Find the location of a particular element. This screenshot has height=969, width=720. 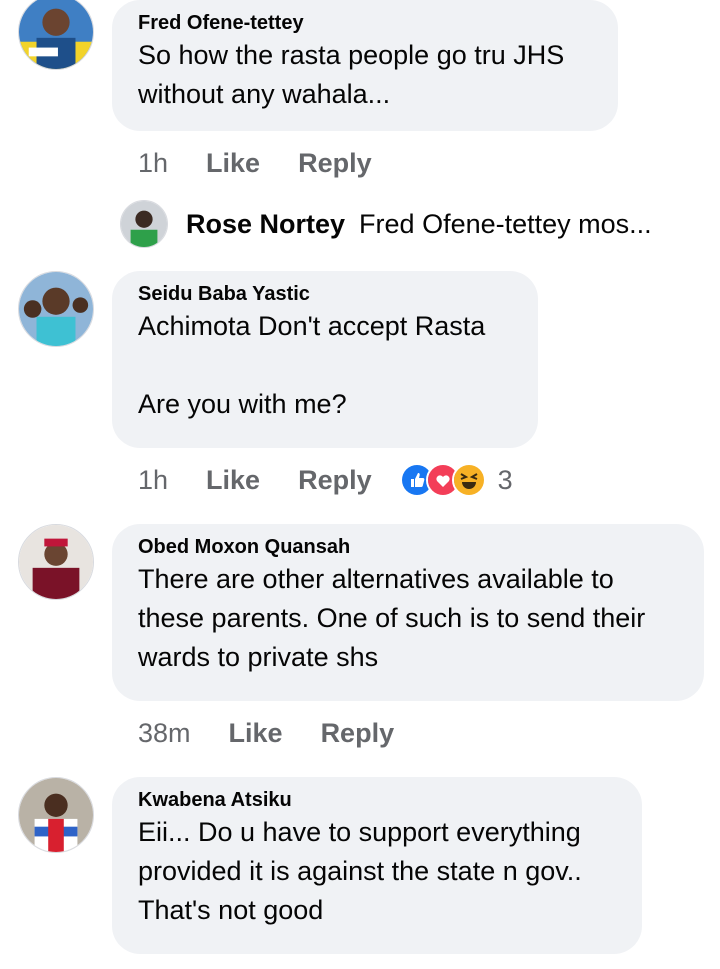

haha-reaction-icon is located at coordinates (468, 480).